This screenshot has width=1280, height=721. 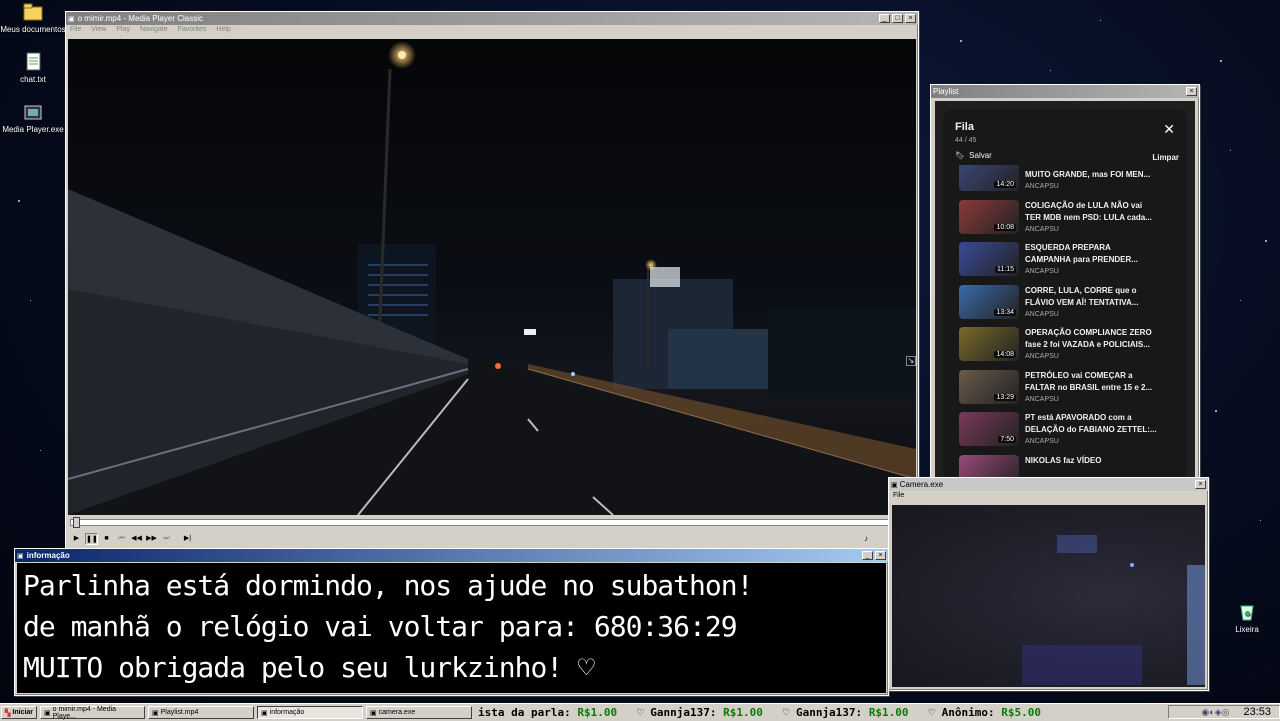 What do you see at coordinates (19, 712) in the screenshot?
I see `start-button: ▚ Iniciar` at bounding box center [19, 712].